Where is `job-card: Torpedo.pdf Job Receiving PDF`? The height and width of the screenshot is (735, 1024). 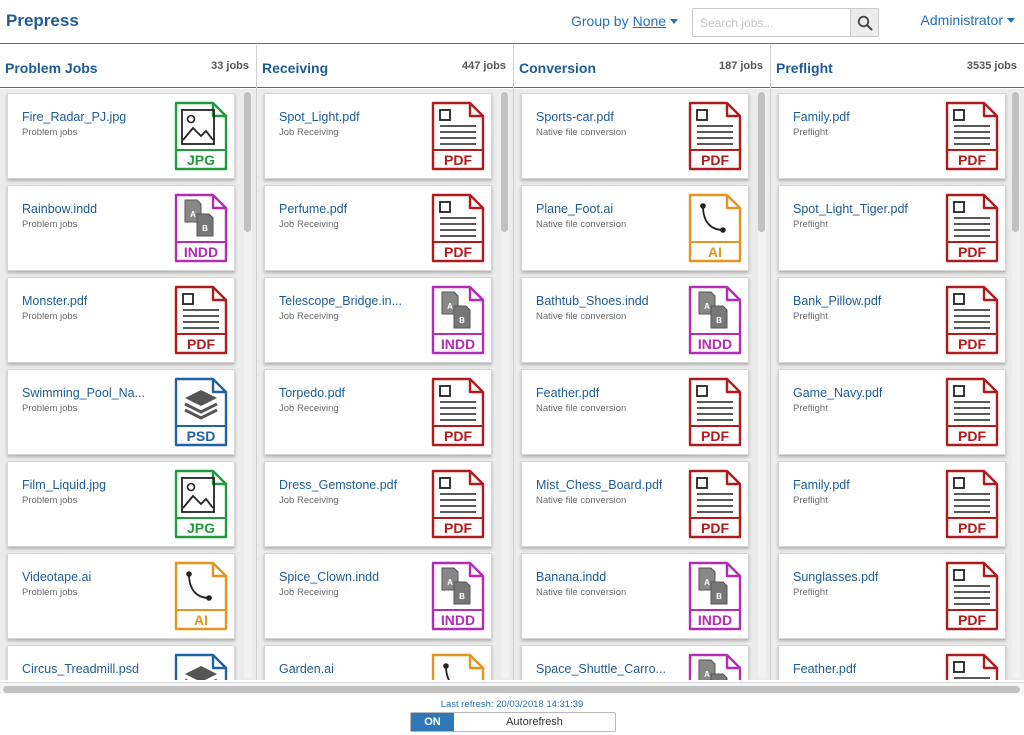 job-card: Torpedo.pdf Job Receiving PDF is located at coordinates (378, 412).